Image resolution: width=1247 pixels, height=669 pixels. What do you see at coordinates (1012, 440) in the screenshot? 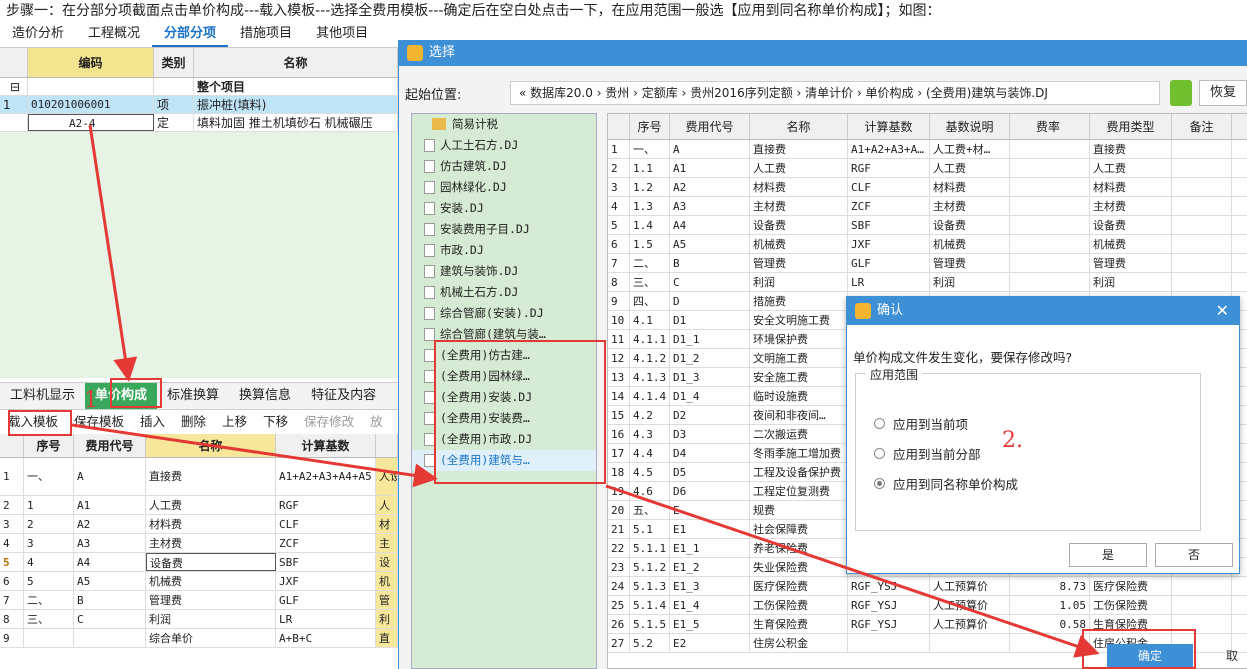
I see `annotation-step2: 2.` at bounding box center [1012, 440].